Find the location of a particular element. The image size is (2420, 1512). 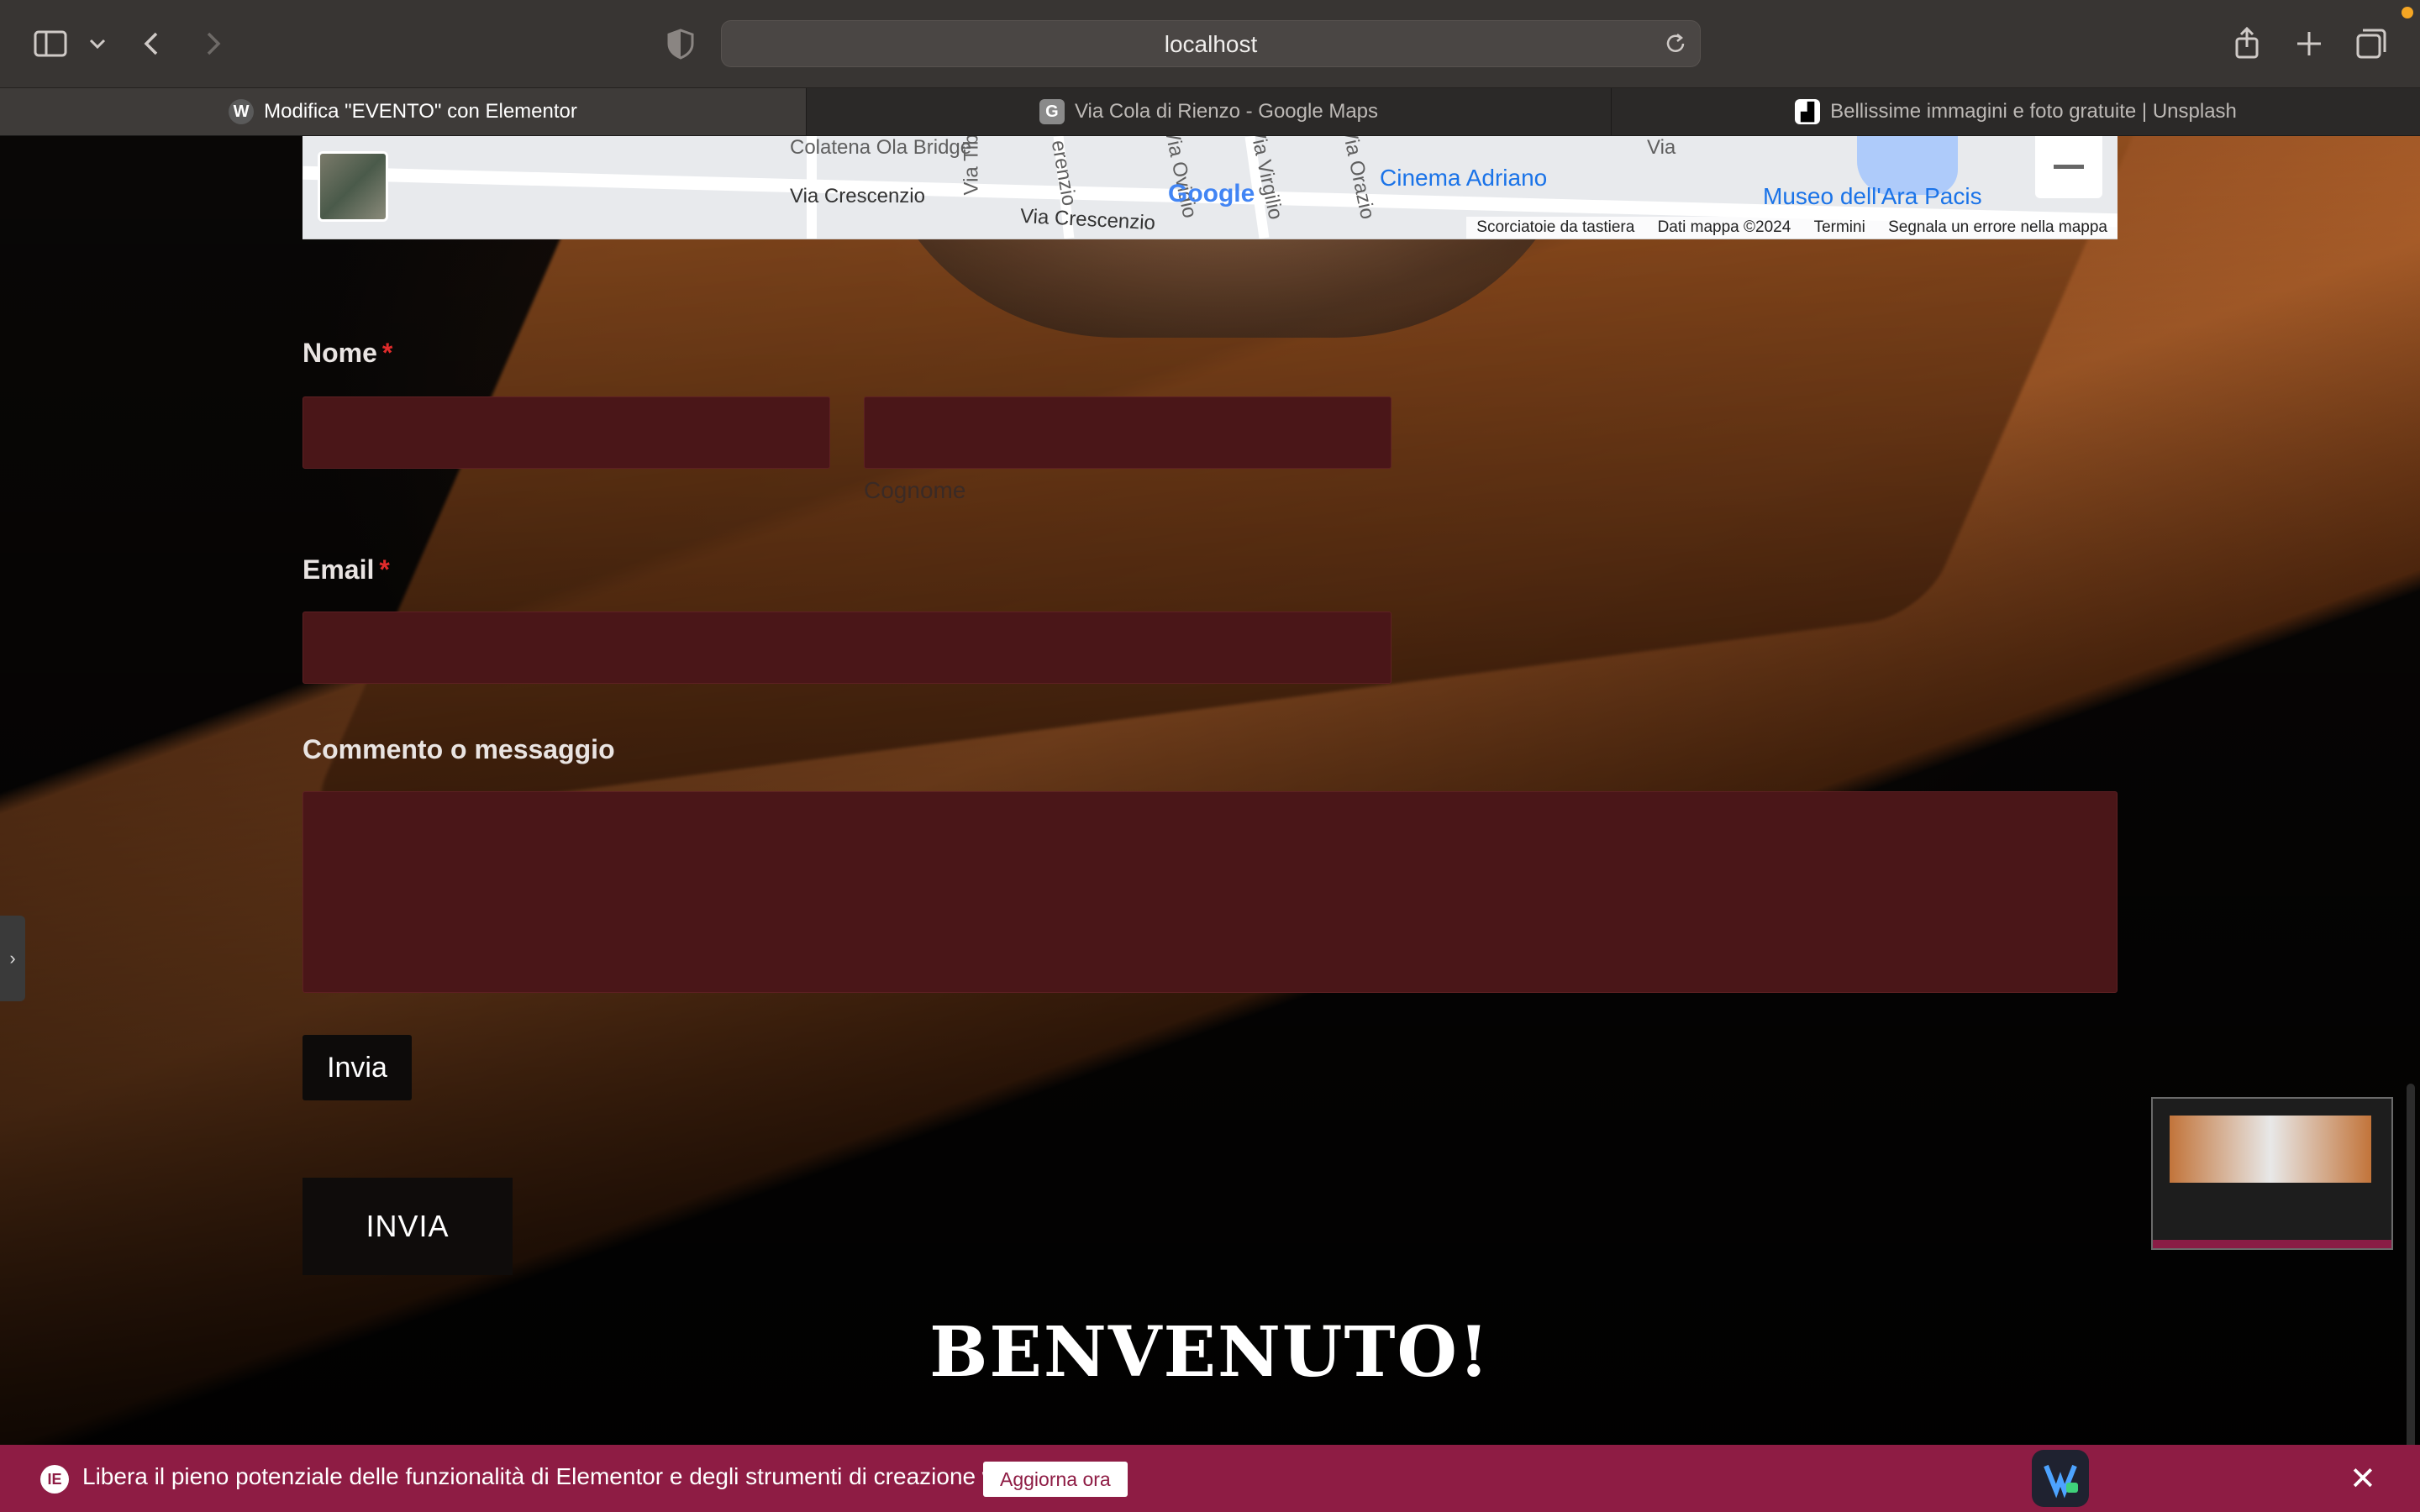

email-label: Email * is located at coordinates (346, 569).